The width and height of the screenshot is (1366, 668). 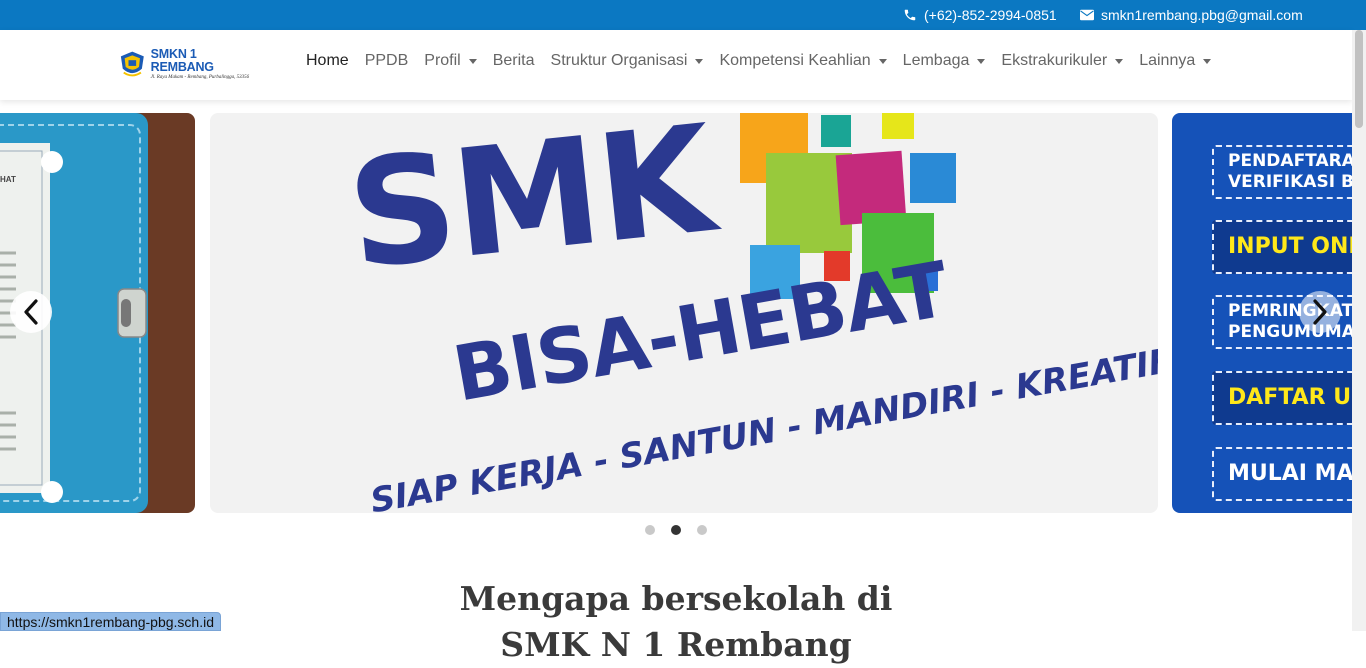 I want to click on nav-item-lainnya: Lainnya, so click(x=1175, y=61).